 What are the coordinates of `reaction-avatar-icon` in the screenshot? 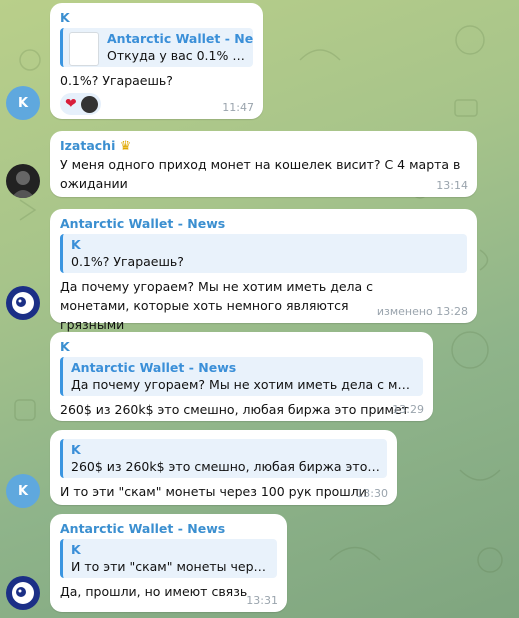 It's located at (89, 104).